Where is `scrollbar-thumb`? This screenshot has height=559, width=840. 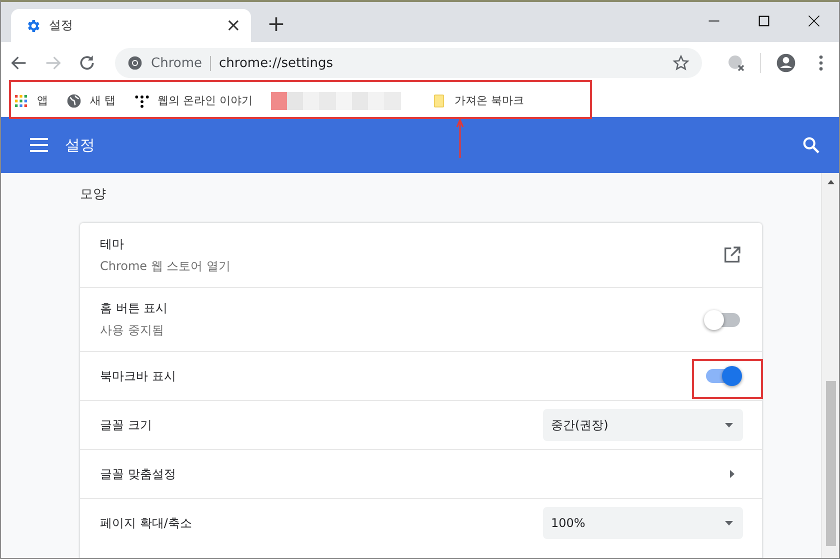
scrollbar-thumb is located at coordinates (831, 463).